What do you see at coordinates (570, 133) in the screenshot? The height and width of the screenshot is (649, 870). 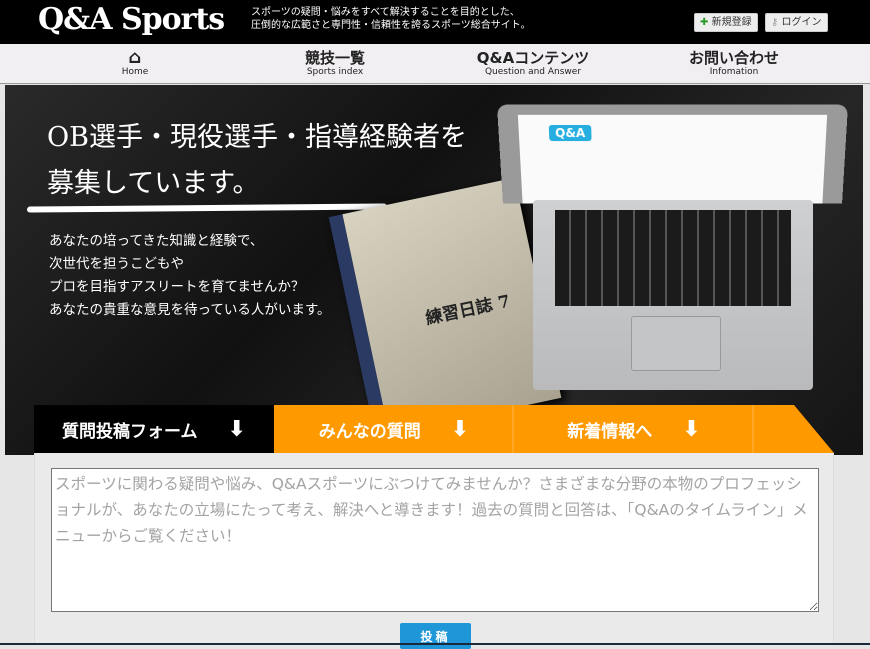 I see `qa-badge: Q&A` at bounding box center [570, 133].